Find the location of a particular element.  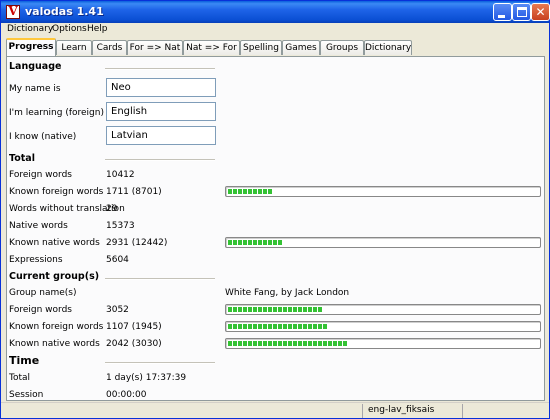

total-time-value: 1 day(s) 17:37:39 is located at coordinates (146, 378).